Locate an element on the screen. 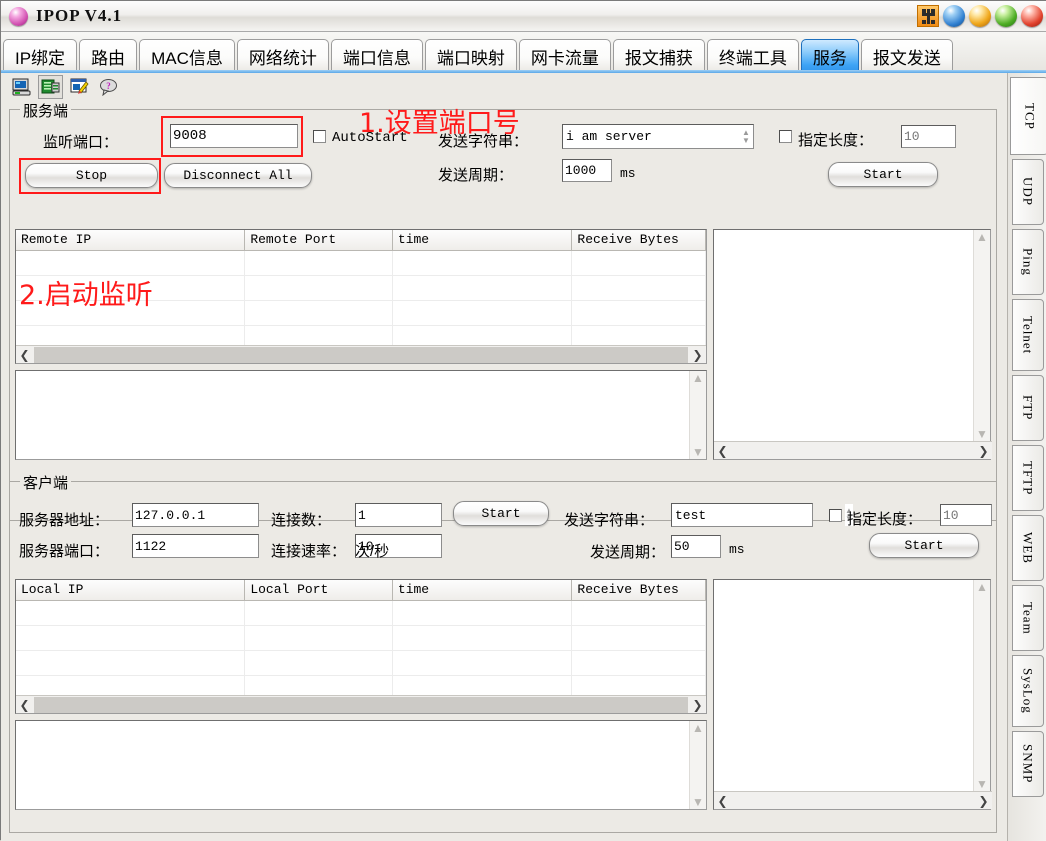 The image size is (1046, 841). server-receive-panel: ▲ ▼ ❮ ❯ is located at coordinates (852, 344).